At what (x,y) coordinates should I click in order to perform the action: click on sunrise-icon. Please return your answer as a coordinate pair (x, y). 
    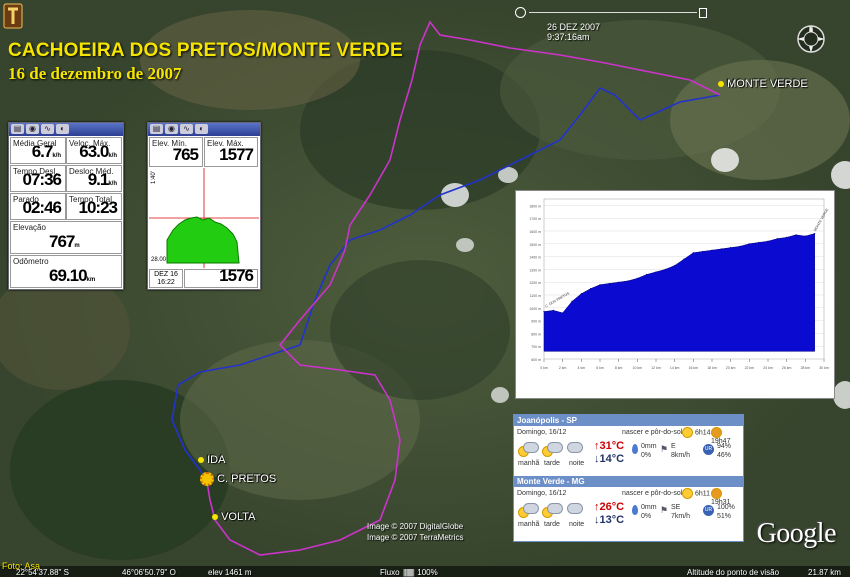
    Looking at the image, I should click on (687, 493).